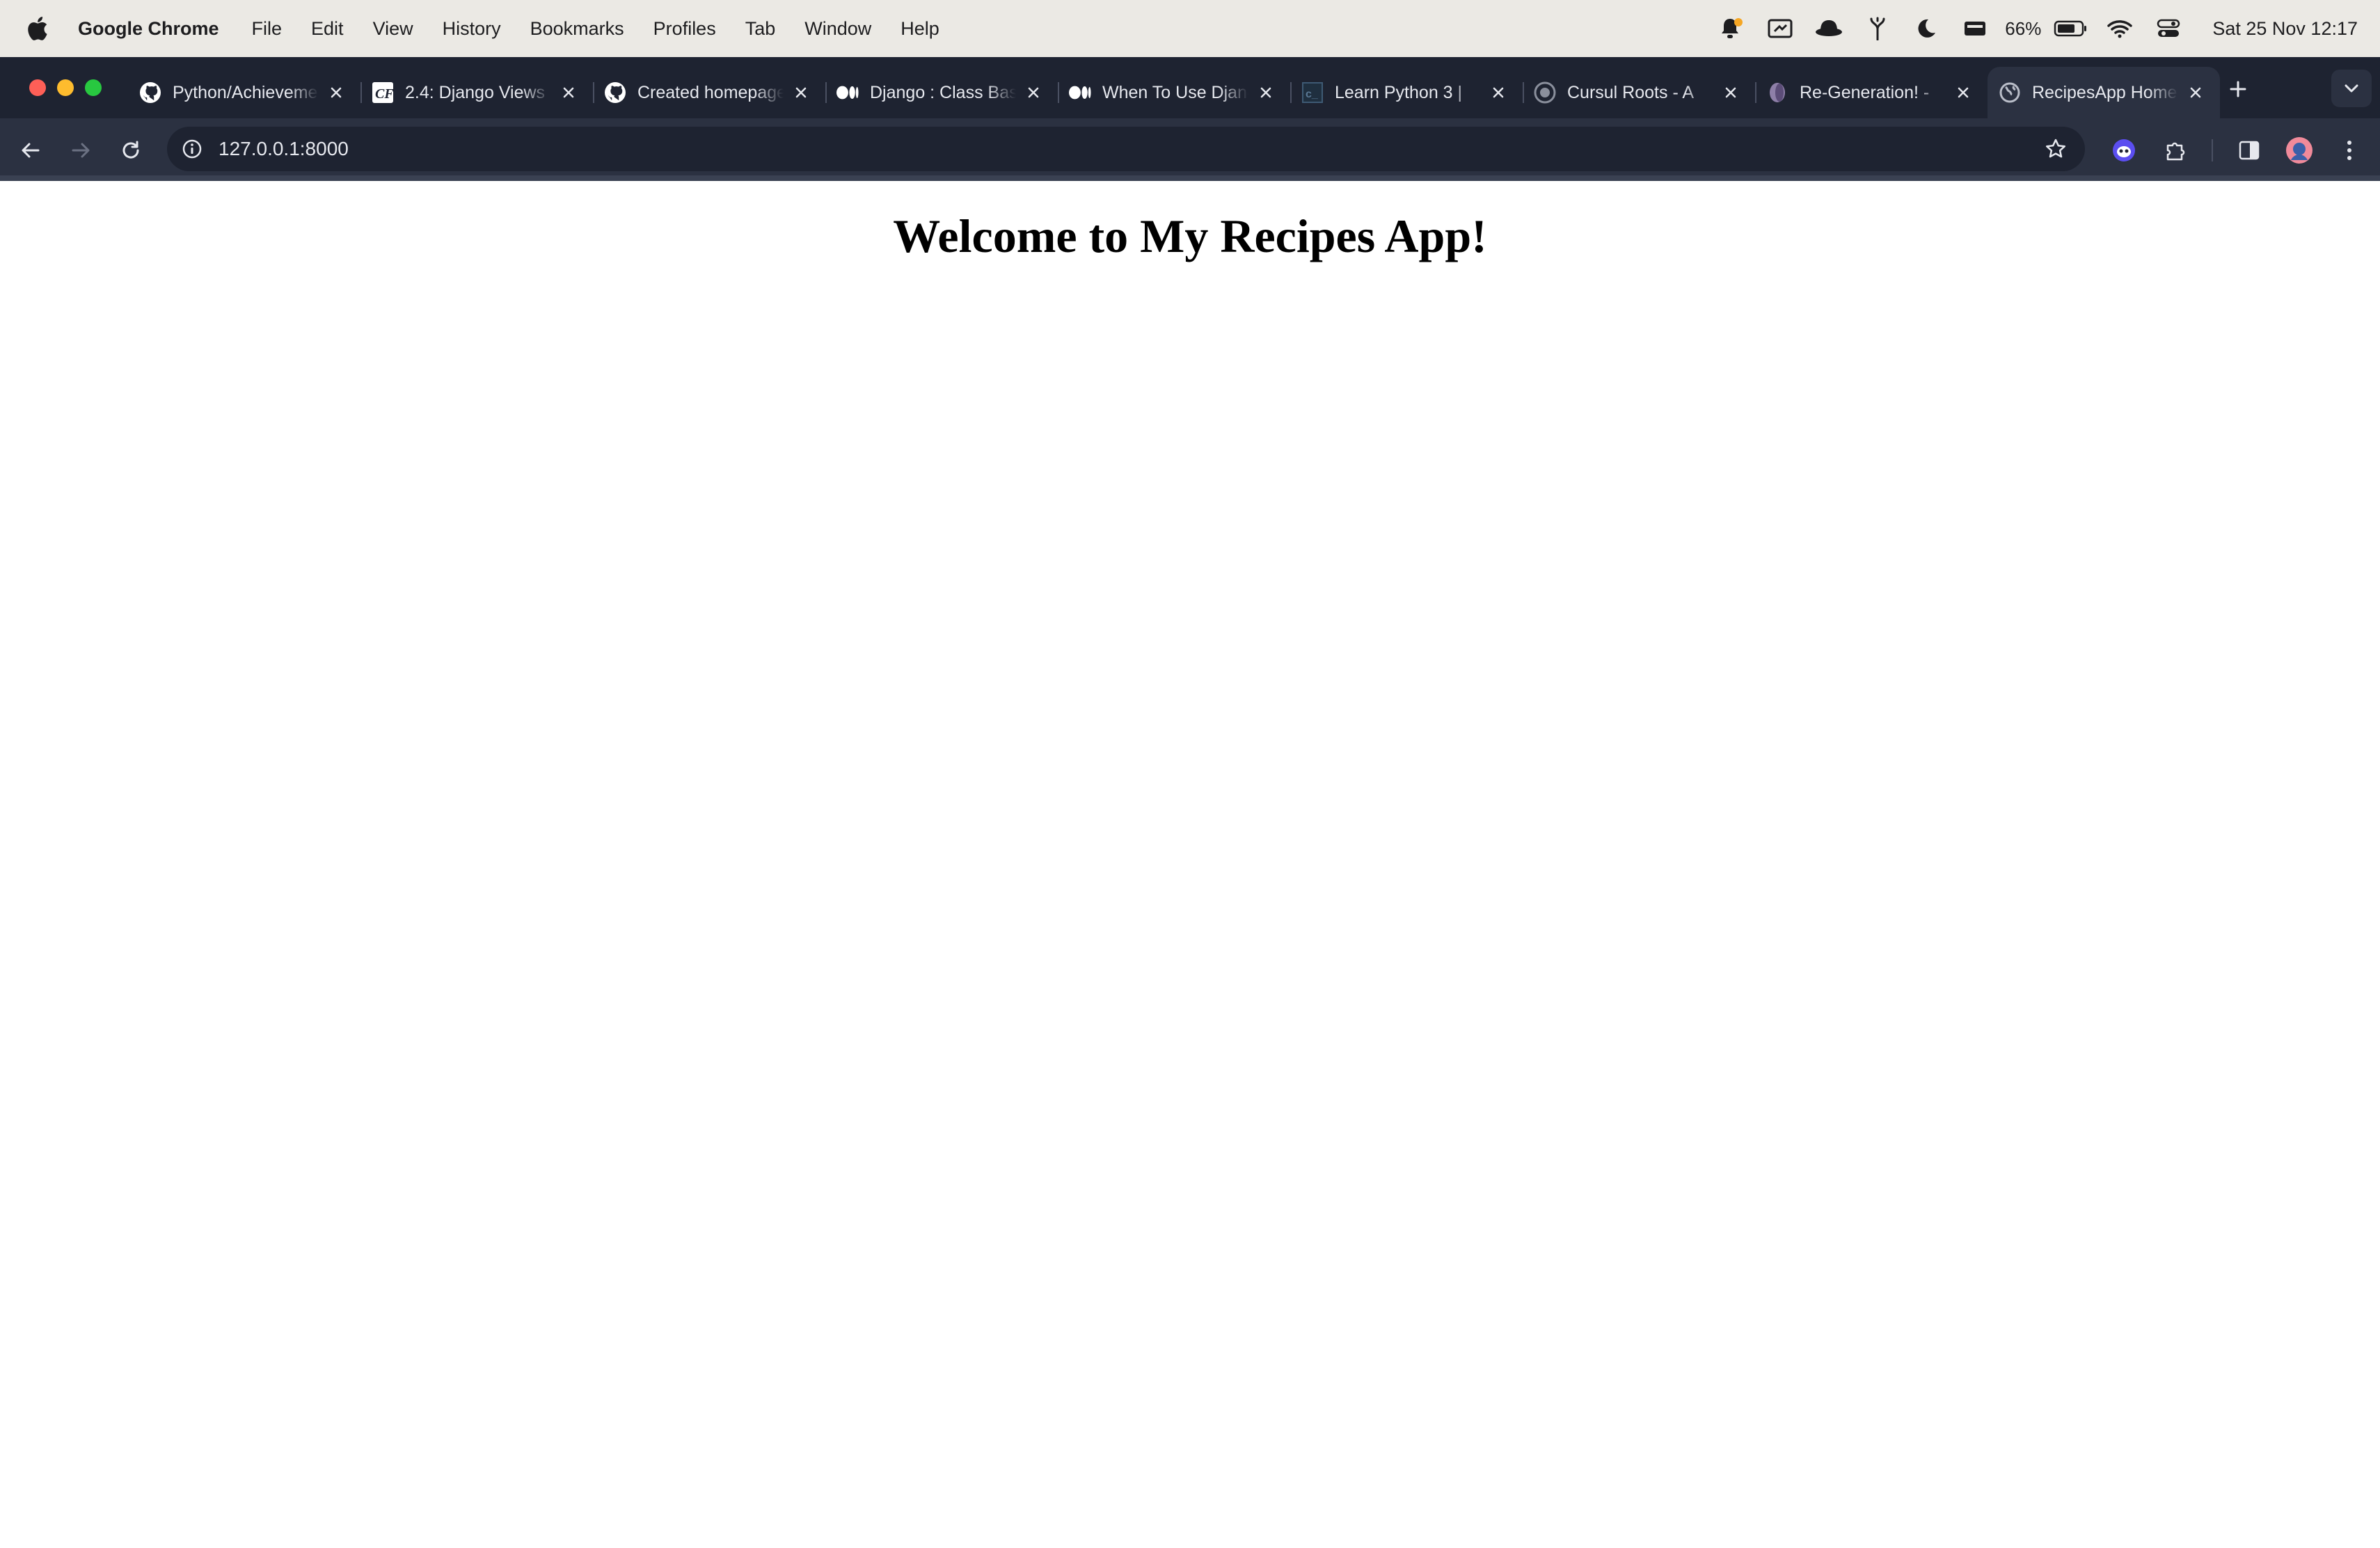 The image size is (2380, 1548). I want to click on status-area: 66% Sat 25 Nov 12:17, so click(2032, 28).